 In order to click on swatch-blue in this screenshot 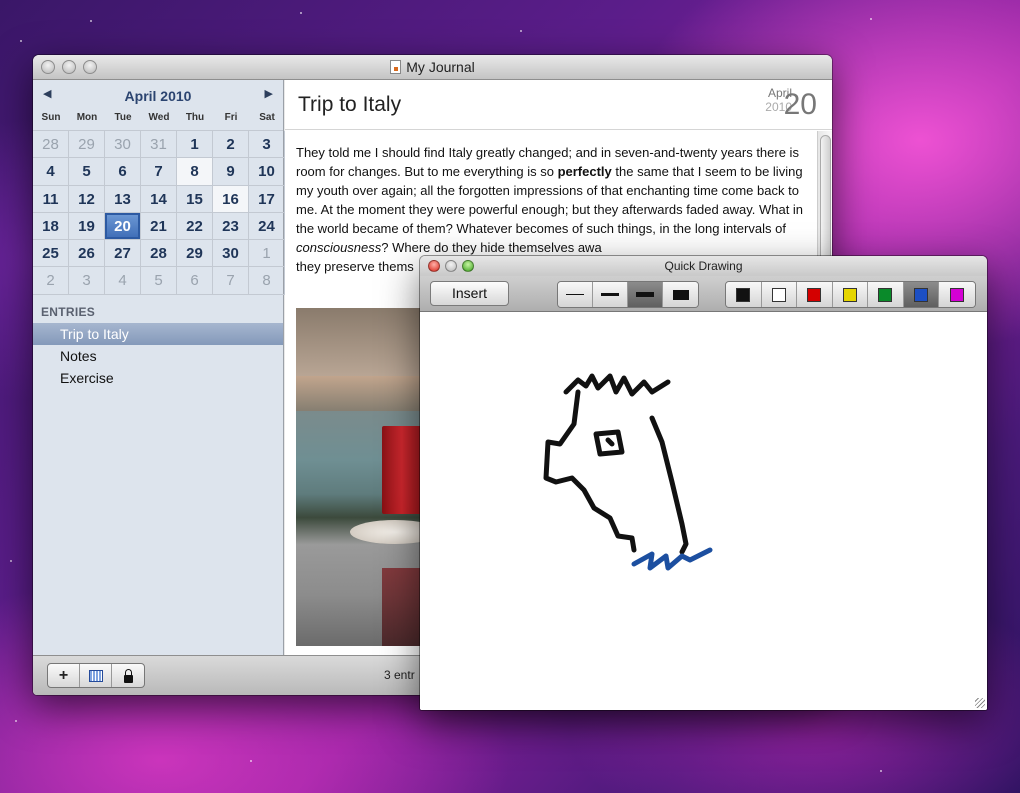, I will do `click(920, 294)`.